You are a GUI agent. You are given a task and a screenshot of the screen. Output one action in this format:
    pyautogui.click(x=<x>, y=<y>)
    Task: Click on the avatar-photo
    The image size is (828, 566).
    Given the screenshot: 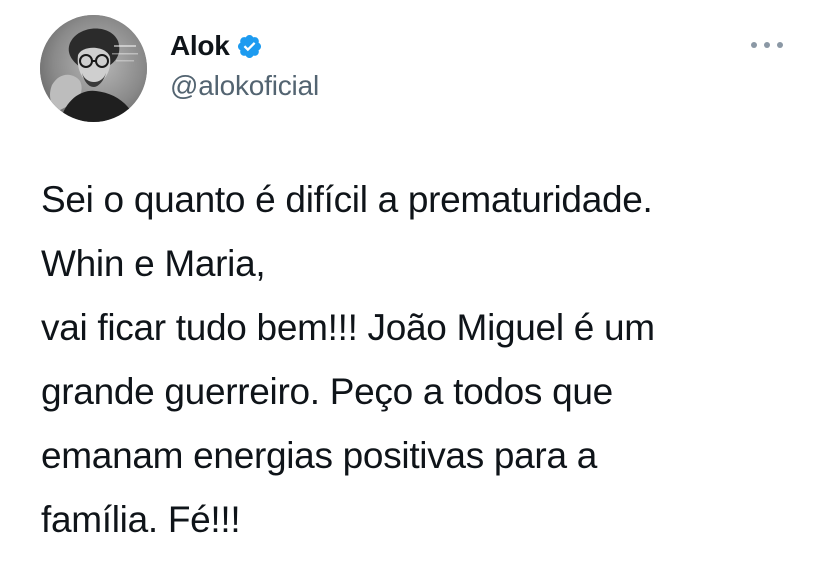 What is the action you would take?
    pyautogui.click(x=93, y=68)
    